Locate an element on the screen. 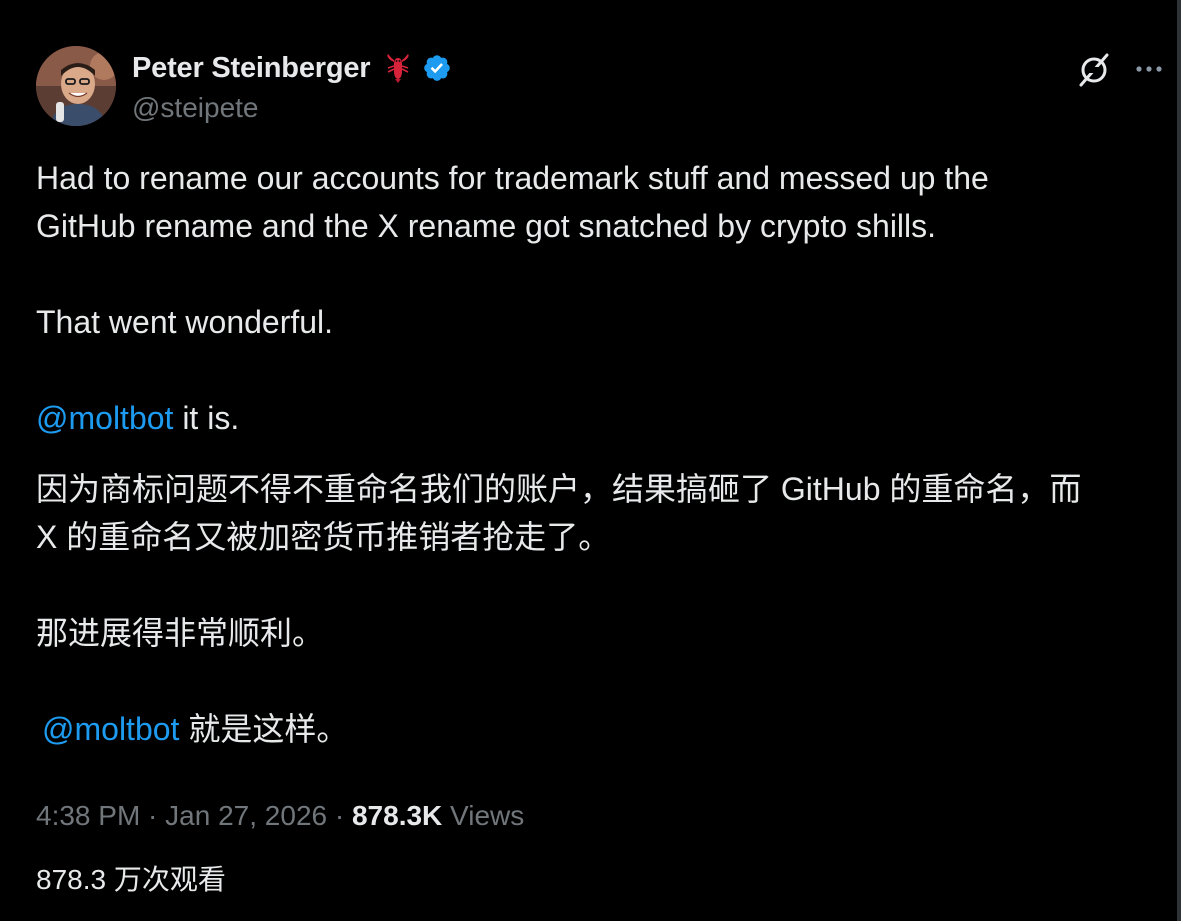 This screenshot has height=921, width=1181. views-translation: 878.3 万次观看 is located at coordinates (131, 879).